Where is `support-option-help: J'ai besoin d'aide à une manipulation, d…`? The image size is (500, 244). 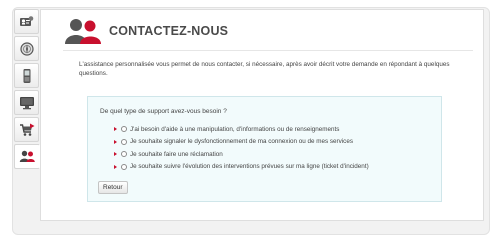 support-option-help: J'ai besoin d'aide à une manipulation, d… is located at coordinates (241, 129).